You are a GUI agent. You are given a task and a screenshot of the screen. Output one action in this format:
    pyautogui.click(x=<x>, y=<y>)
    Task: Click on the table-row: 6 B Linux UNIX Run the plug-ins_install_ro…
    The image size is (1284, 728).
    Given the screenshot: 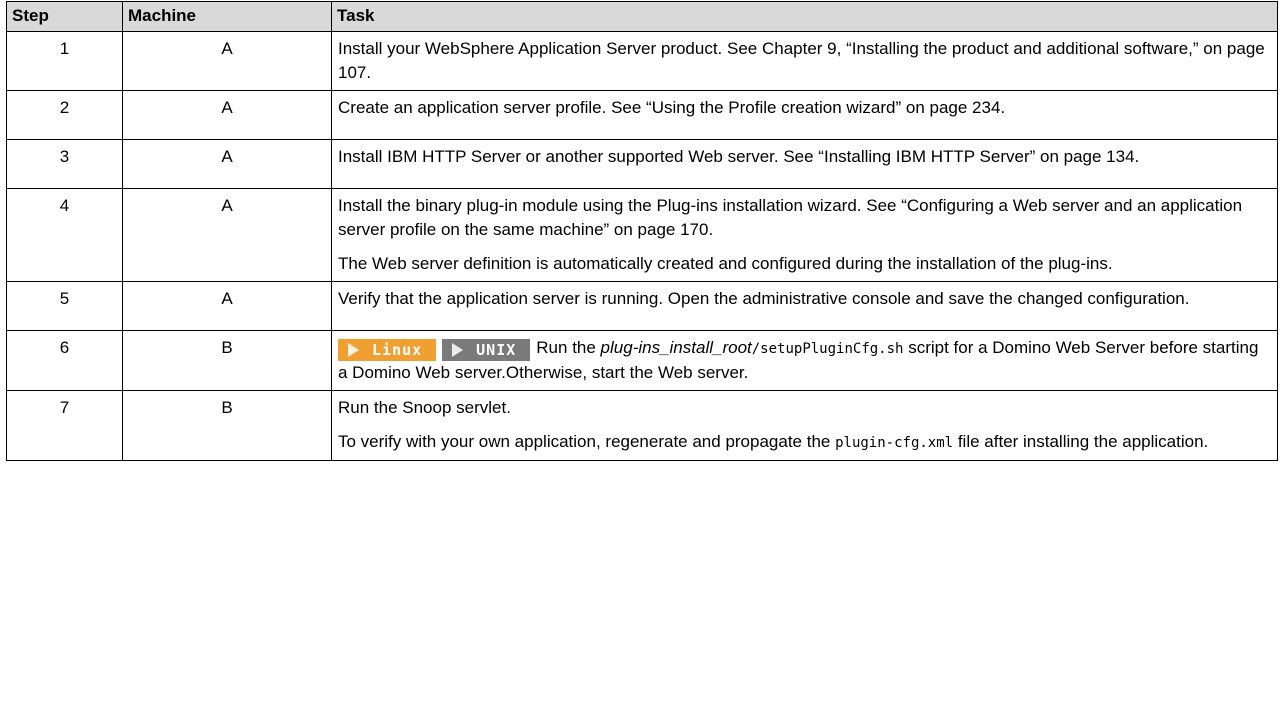 What is the action you would take?
    pyautogui.click(x=642, y=360)
    